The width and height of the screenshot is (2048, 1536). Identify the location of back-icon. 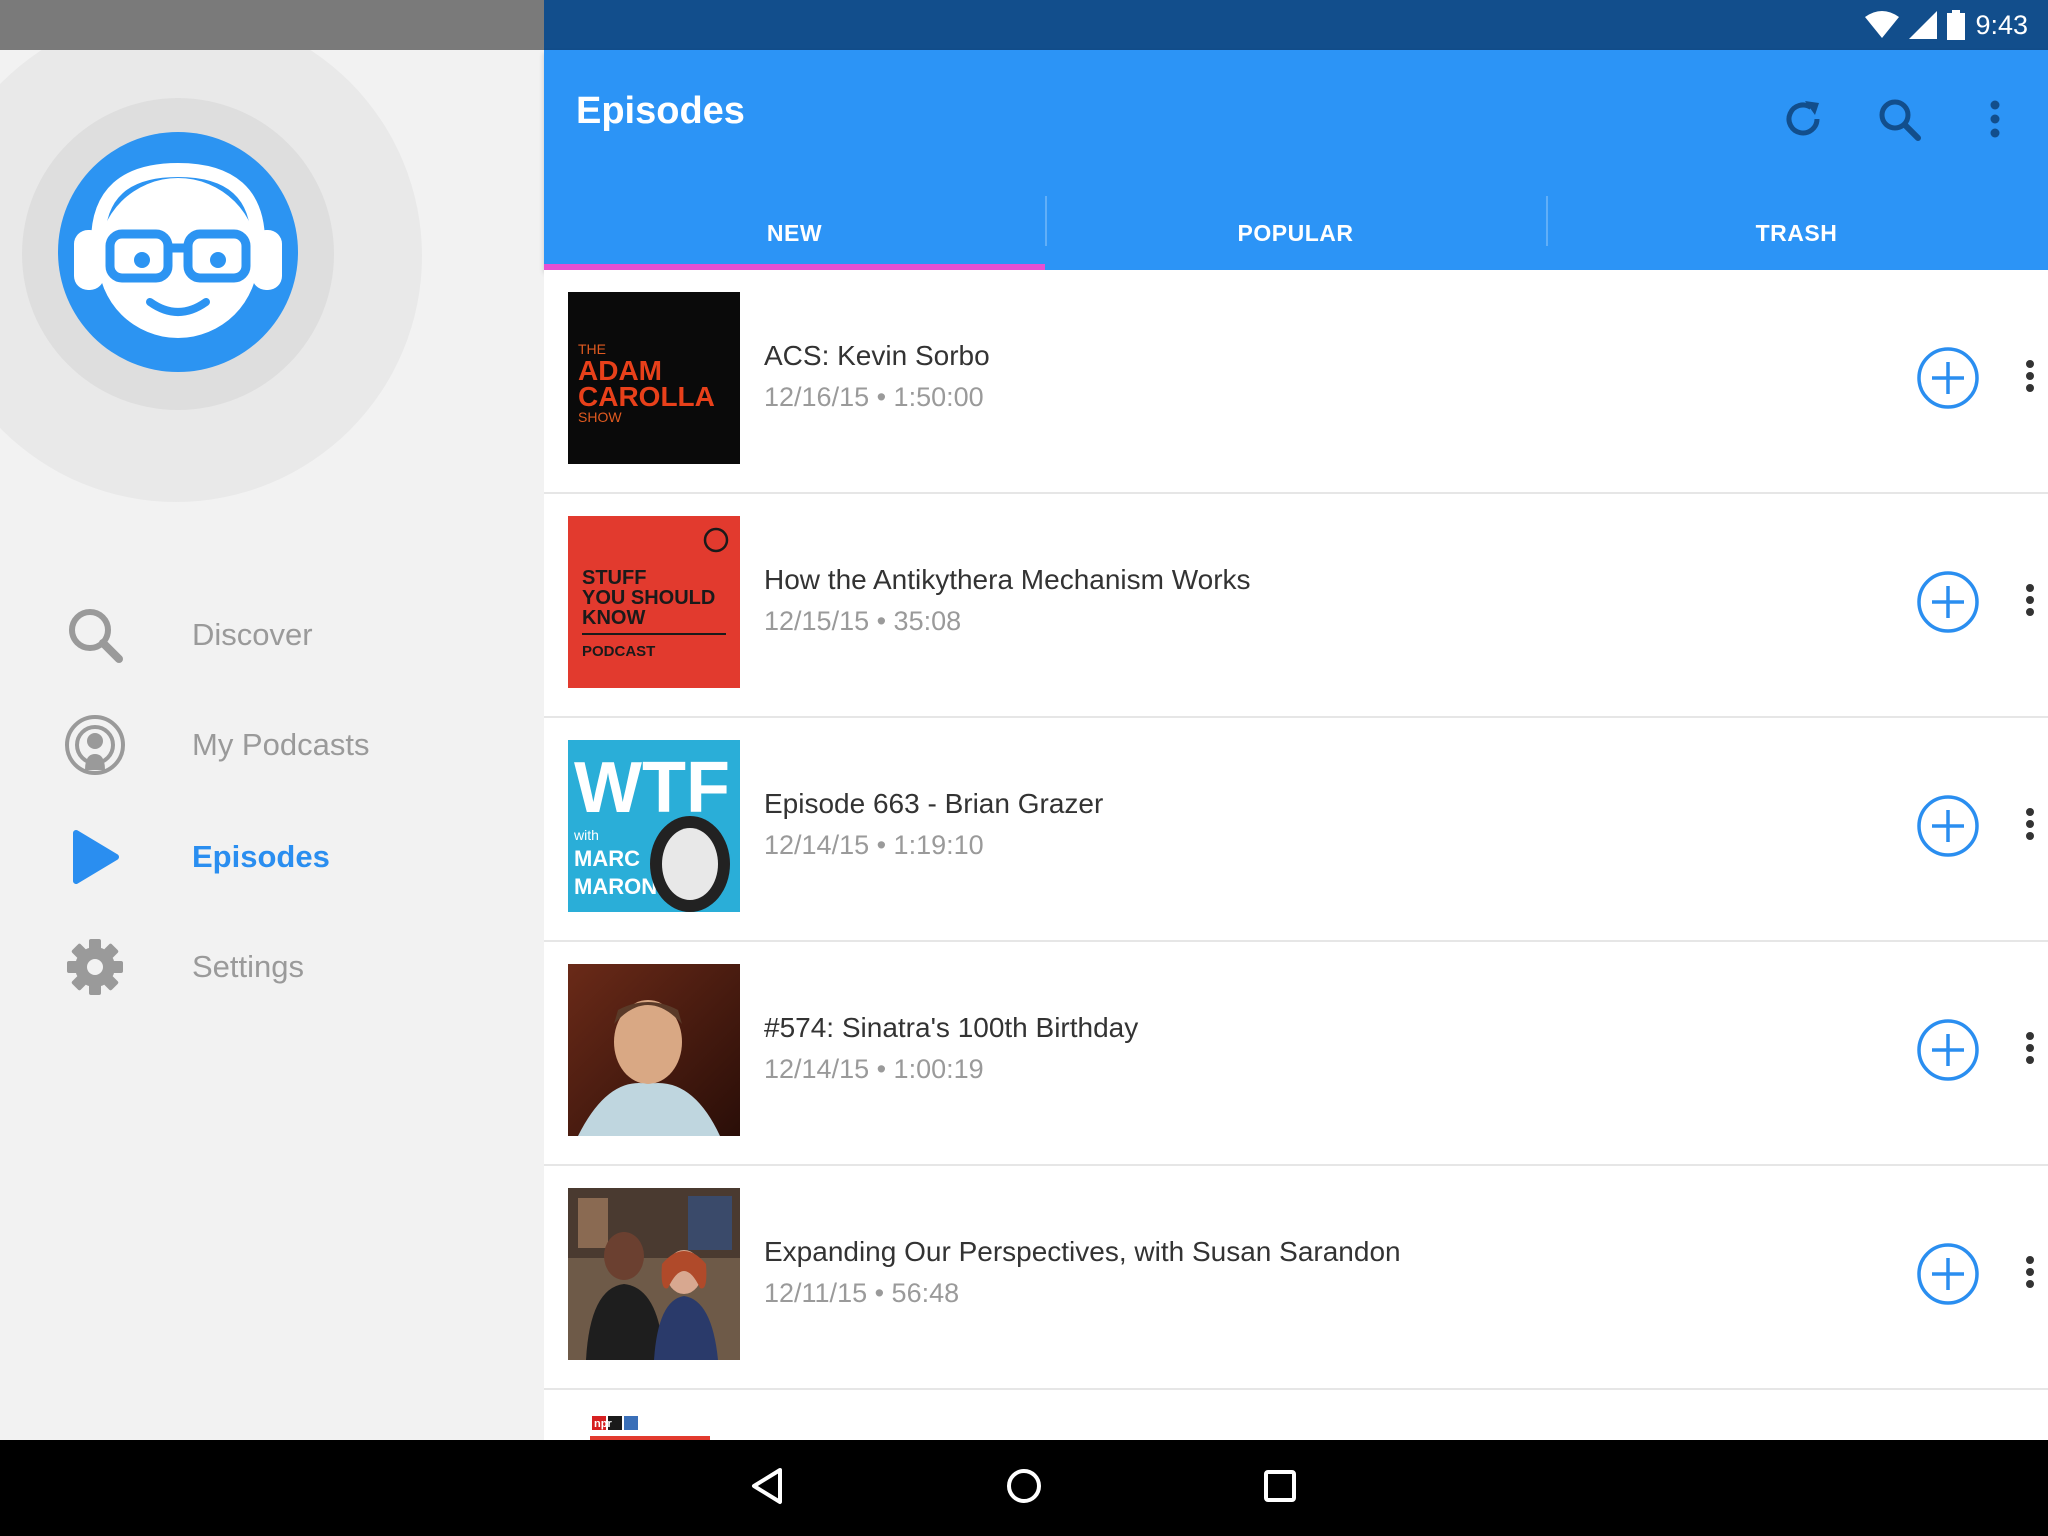
(768, 1488).